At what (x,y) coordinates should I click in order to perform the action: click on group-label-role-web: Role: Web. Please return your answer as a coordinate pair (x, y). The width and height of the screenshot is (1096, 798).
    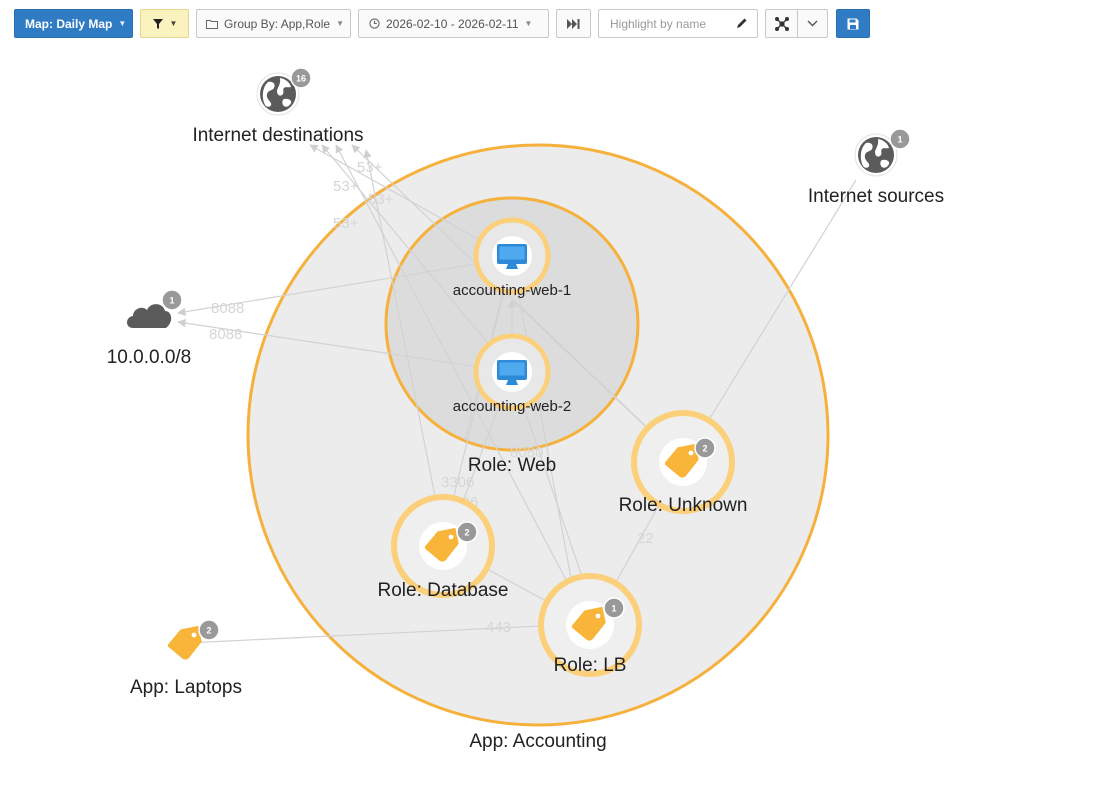
    Looking at the image, I should click on (512, 465).